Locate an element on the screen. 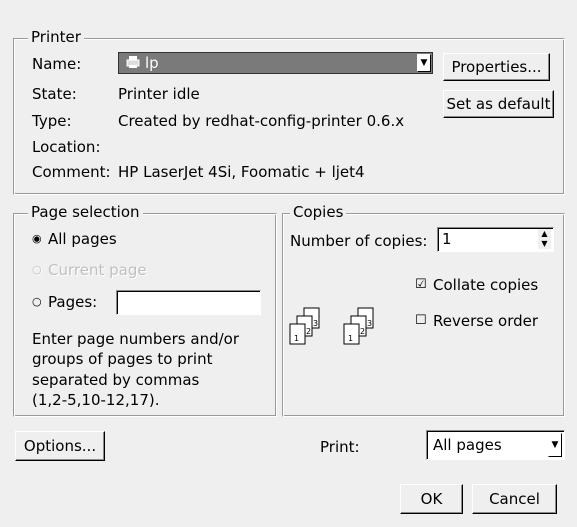 The image size is (577, 527). number-of-copies-label: Number of copies: is located at coordinates (359, 241).